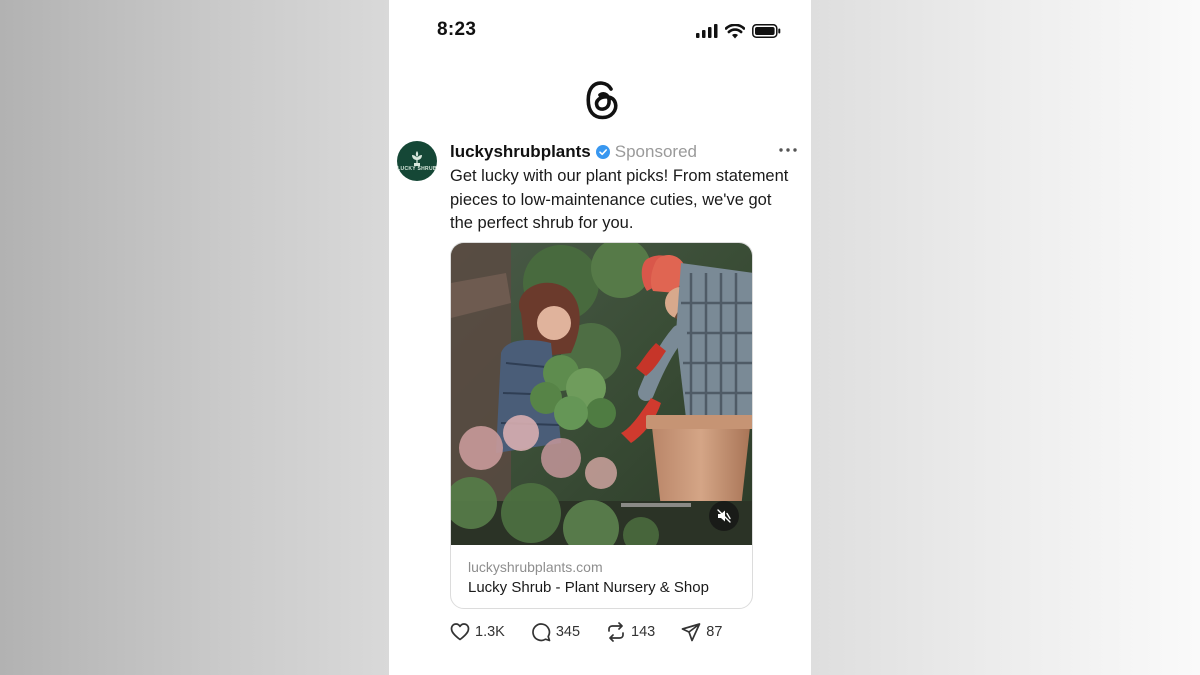 This screenshot has height=675, width=1200. I want to click on heart-icon, so click(460, 632).